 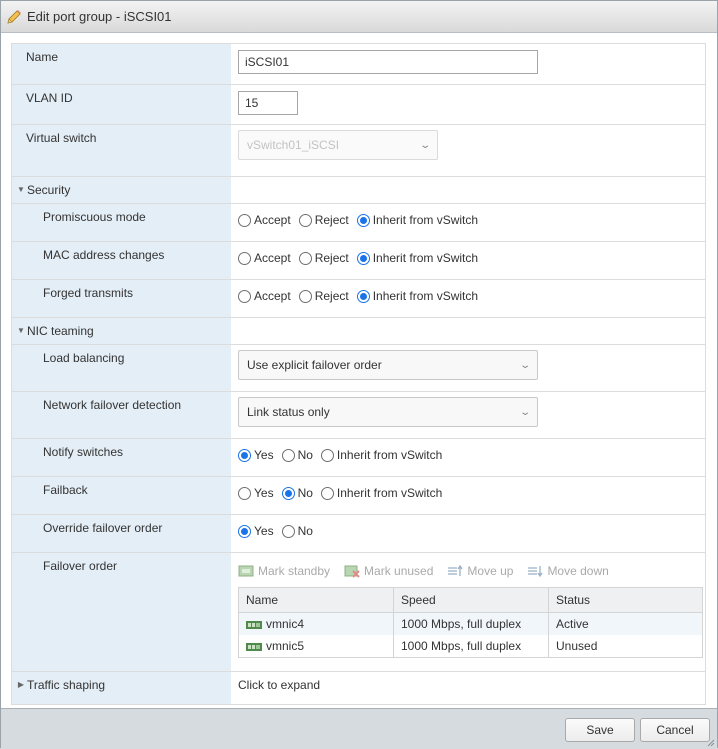 I want to click on vlan-id-input, so click(x=268, y=103).